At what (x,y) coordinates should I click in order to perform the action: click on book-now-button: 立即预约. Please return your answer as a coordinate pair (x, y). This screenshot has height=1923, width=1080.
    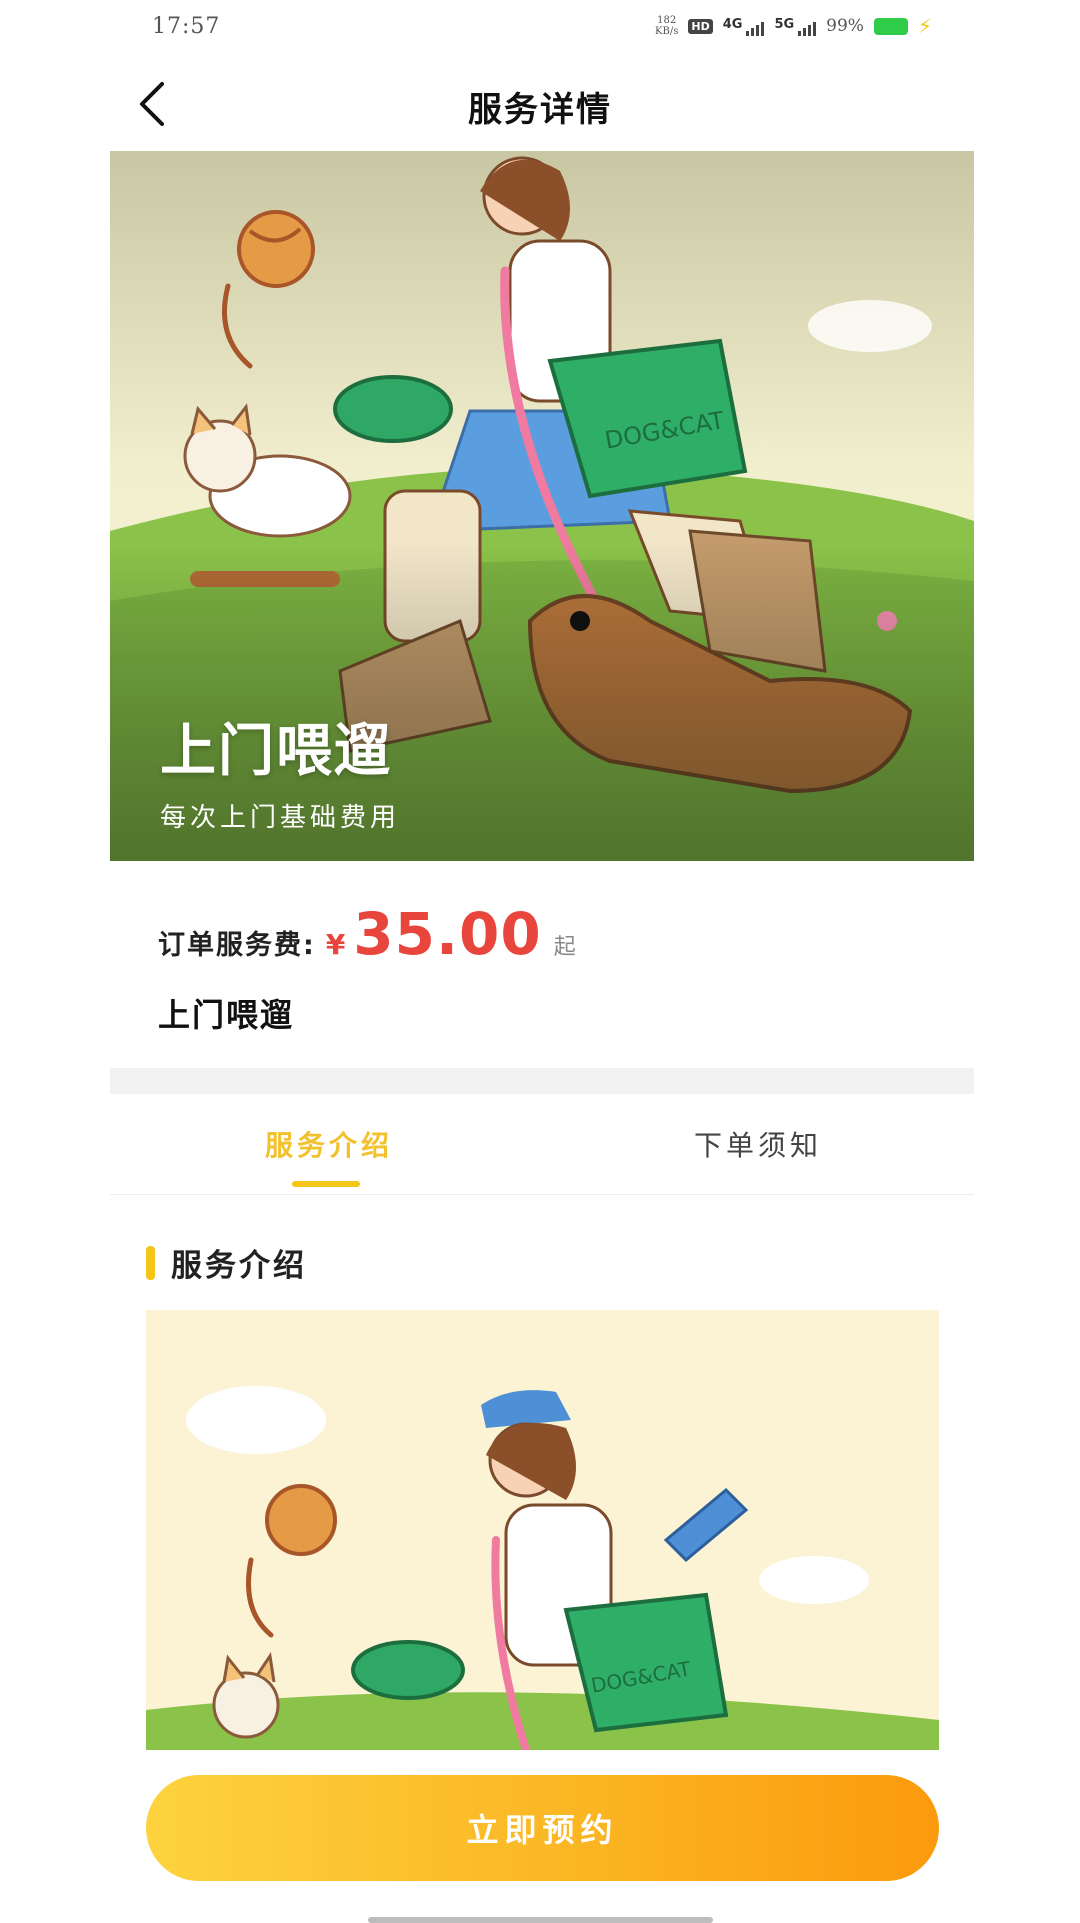
    Looking at the image, I should click on (542, 1828).